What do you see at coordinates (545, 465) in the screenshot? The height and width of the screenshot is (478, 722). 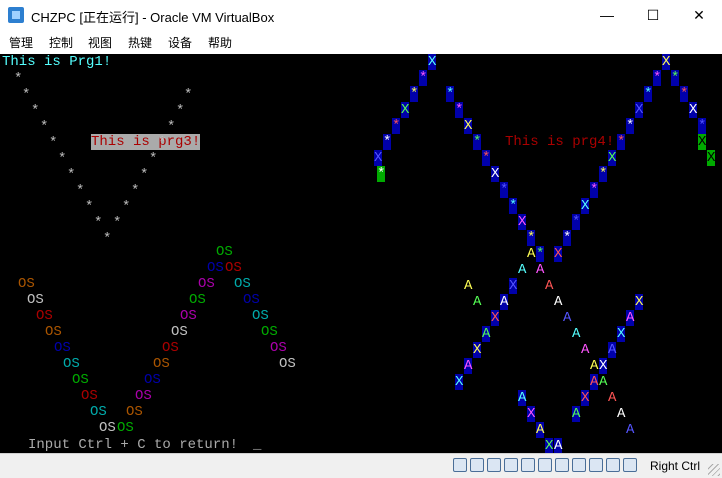 I see `shared-folder-icon` at bounding box center [545, 465].